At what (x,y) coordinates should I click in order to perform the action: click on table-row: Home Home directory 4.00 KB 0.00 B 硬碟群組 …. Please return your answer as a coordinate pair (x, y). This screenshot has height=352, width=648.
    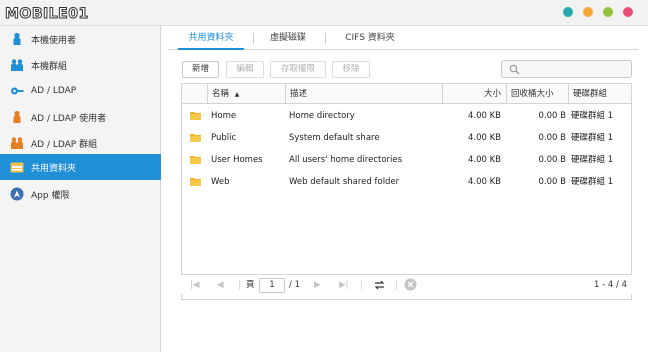
    Looking at the image, I should click on (406, 116).